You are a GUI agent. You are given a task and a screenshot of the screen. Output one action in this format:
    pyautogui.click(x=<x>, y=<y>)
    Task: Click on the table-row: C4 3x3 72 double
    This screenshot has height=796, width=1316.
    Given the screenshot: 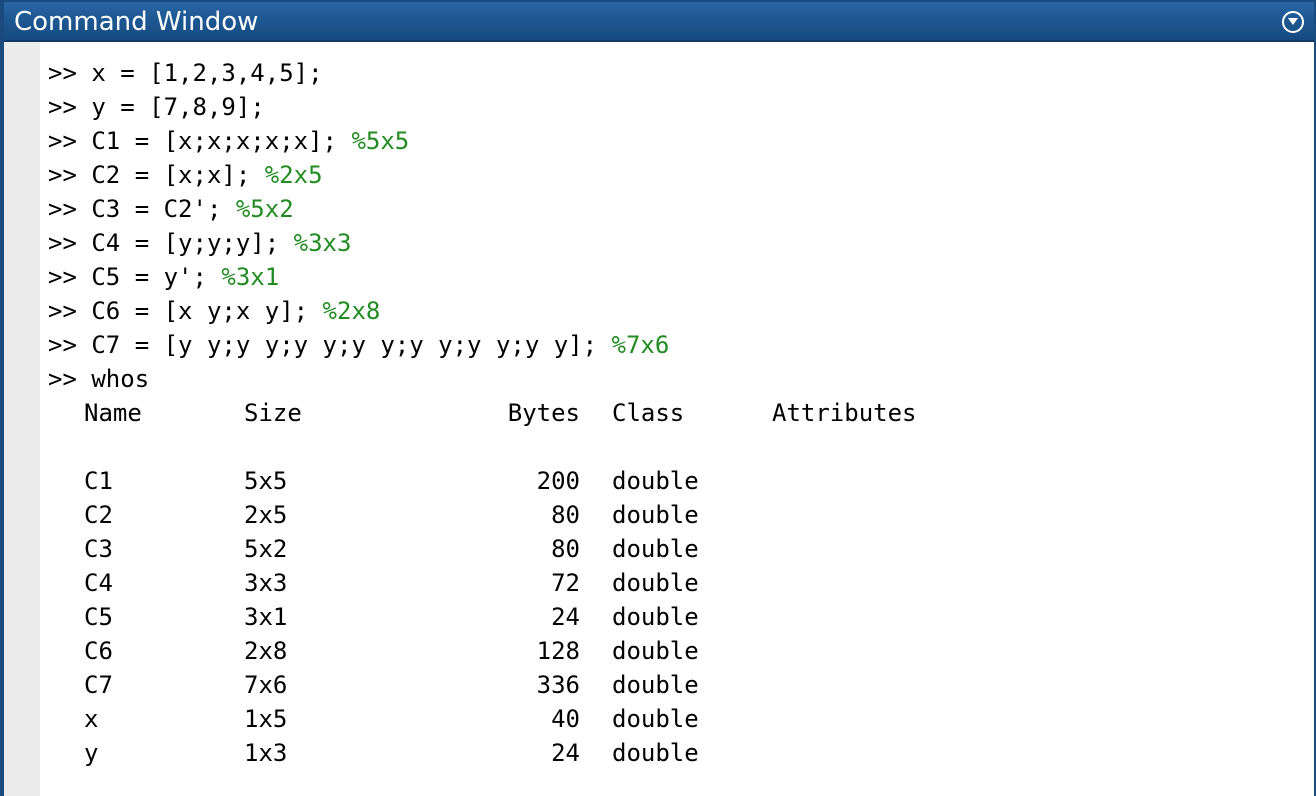 What is the action you would take?
    pyautogui.click(x=548, y=583)
    